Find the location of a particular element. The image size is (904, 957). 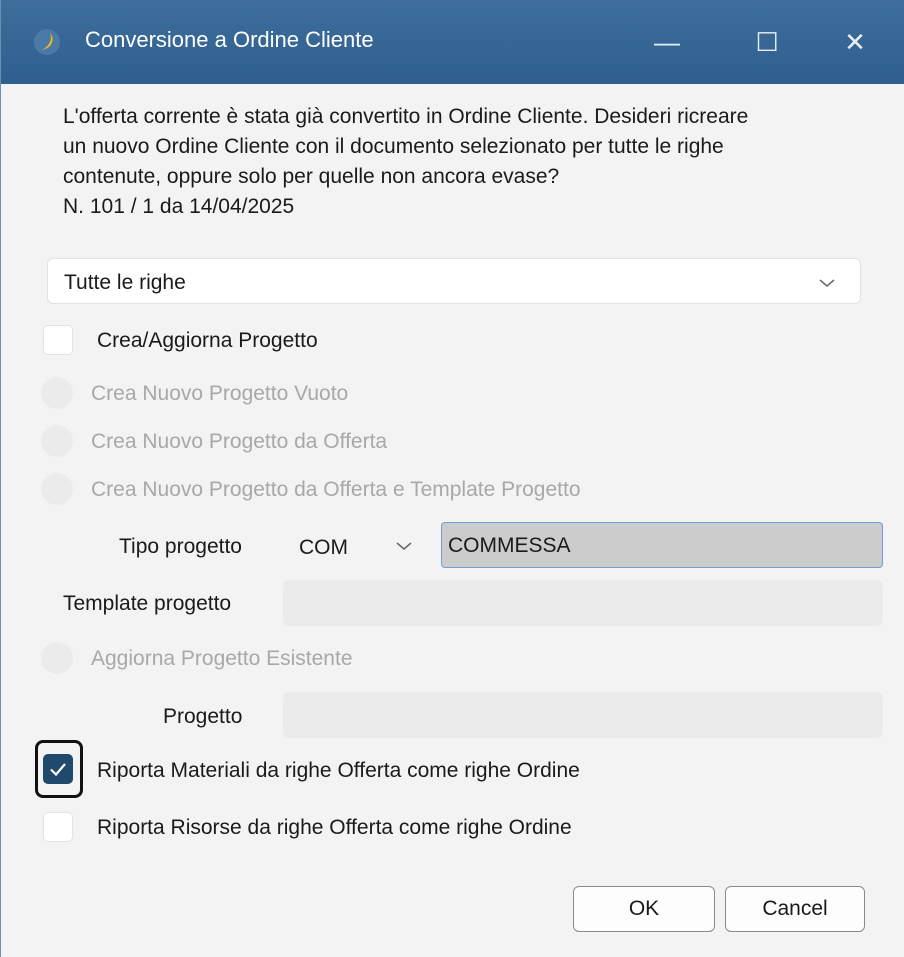

radio-create-empty-project-label: Crea Nuovo Progetto Vuoto is located at coordinates (220, 393).